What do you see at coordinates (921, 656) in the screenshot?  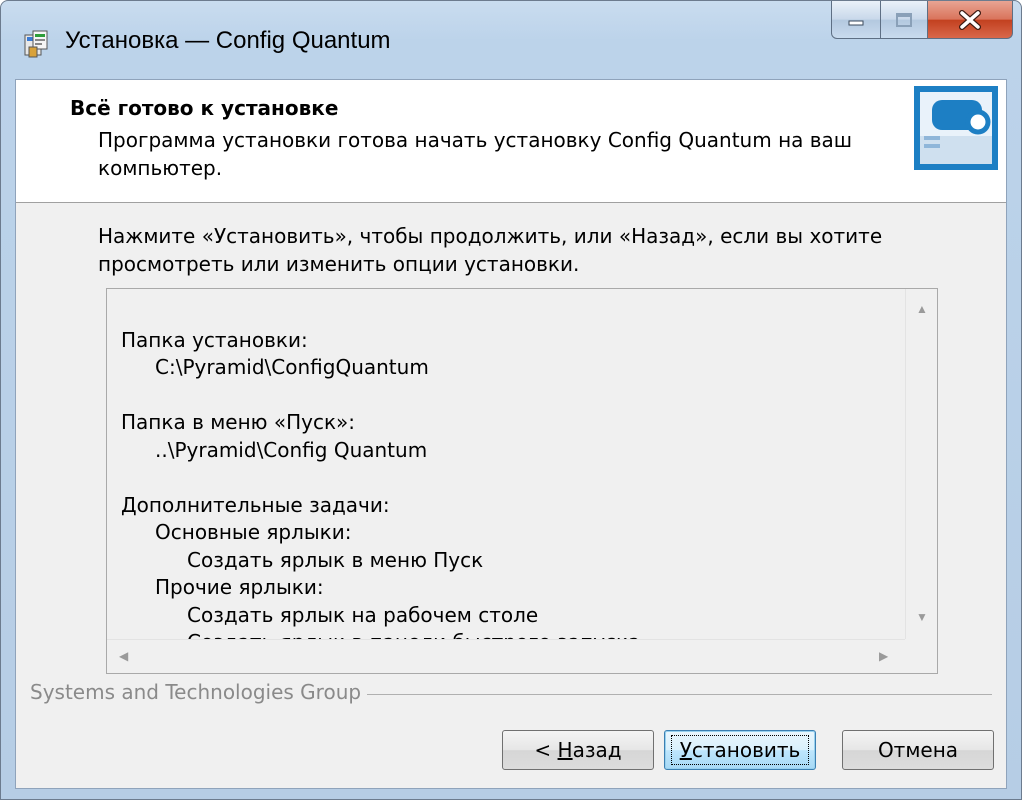 I see `scrollbar-corner` at bounding box center [921, 656].